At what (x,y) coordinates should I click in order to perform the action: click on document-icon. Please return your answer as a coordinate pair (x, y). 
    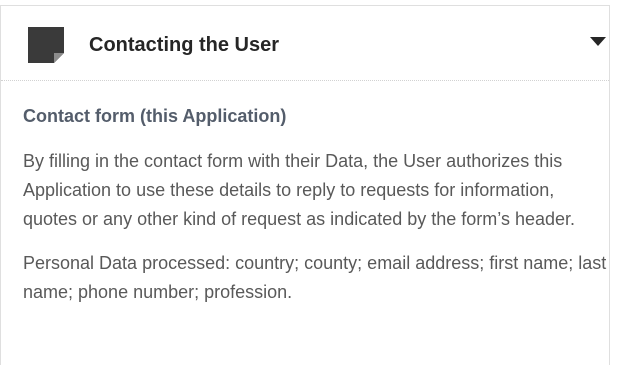
    Looking at the image, I should click on (46, 45).